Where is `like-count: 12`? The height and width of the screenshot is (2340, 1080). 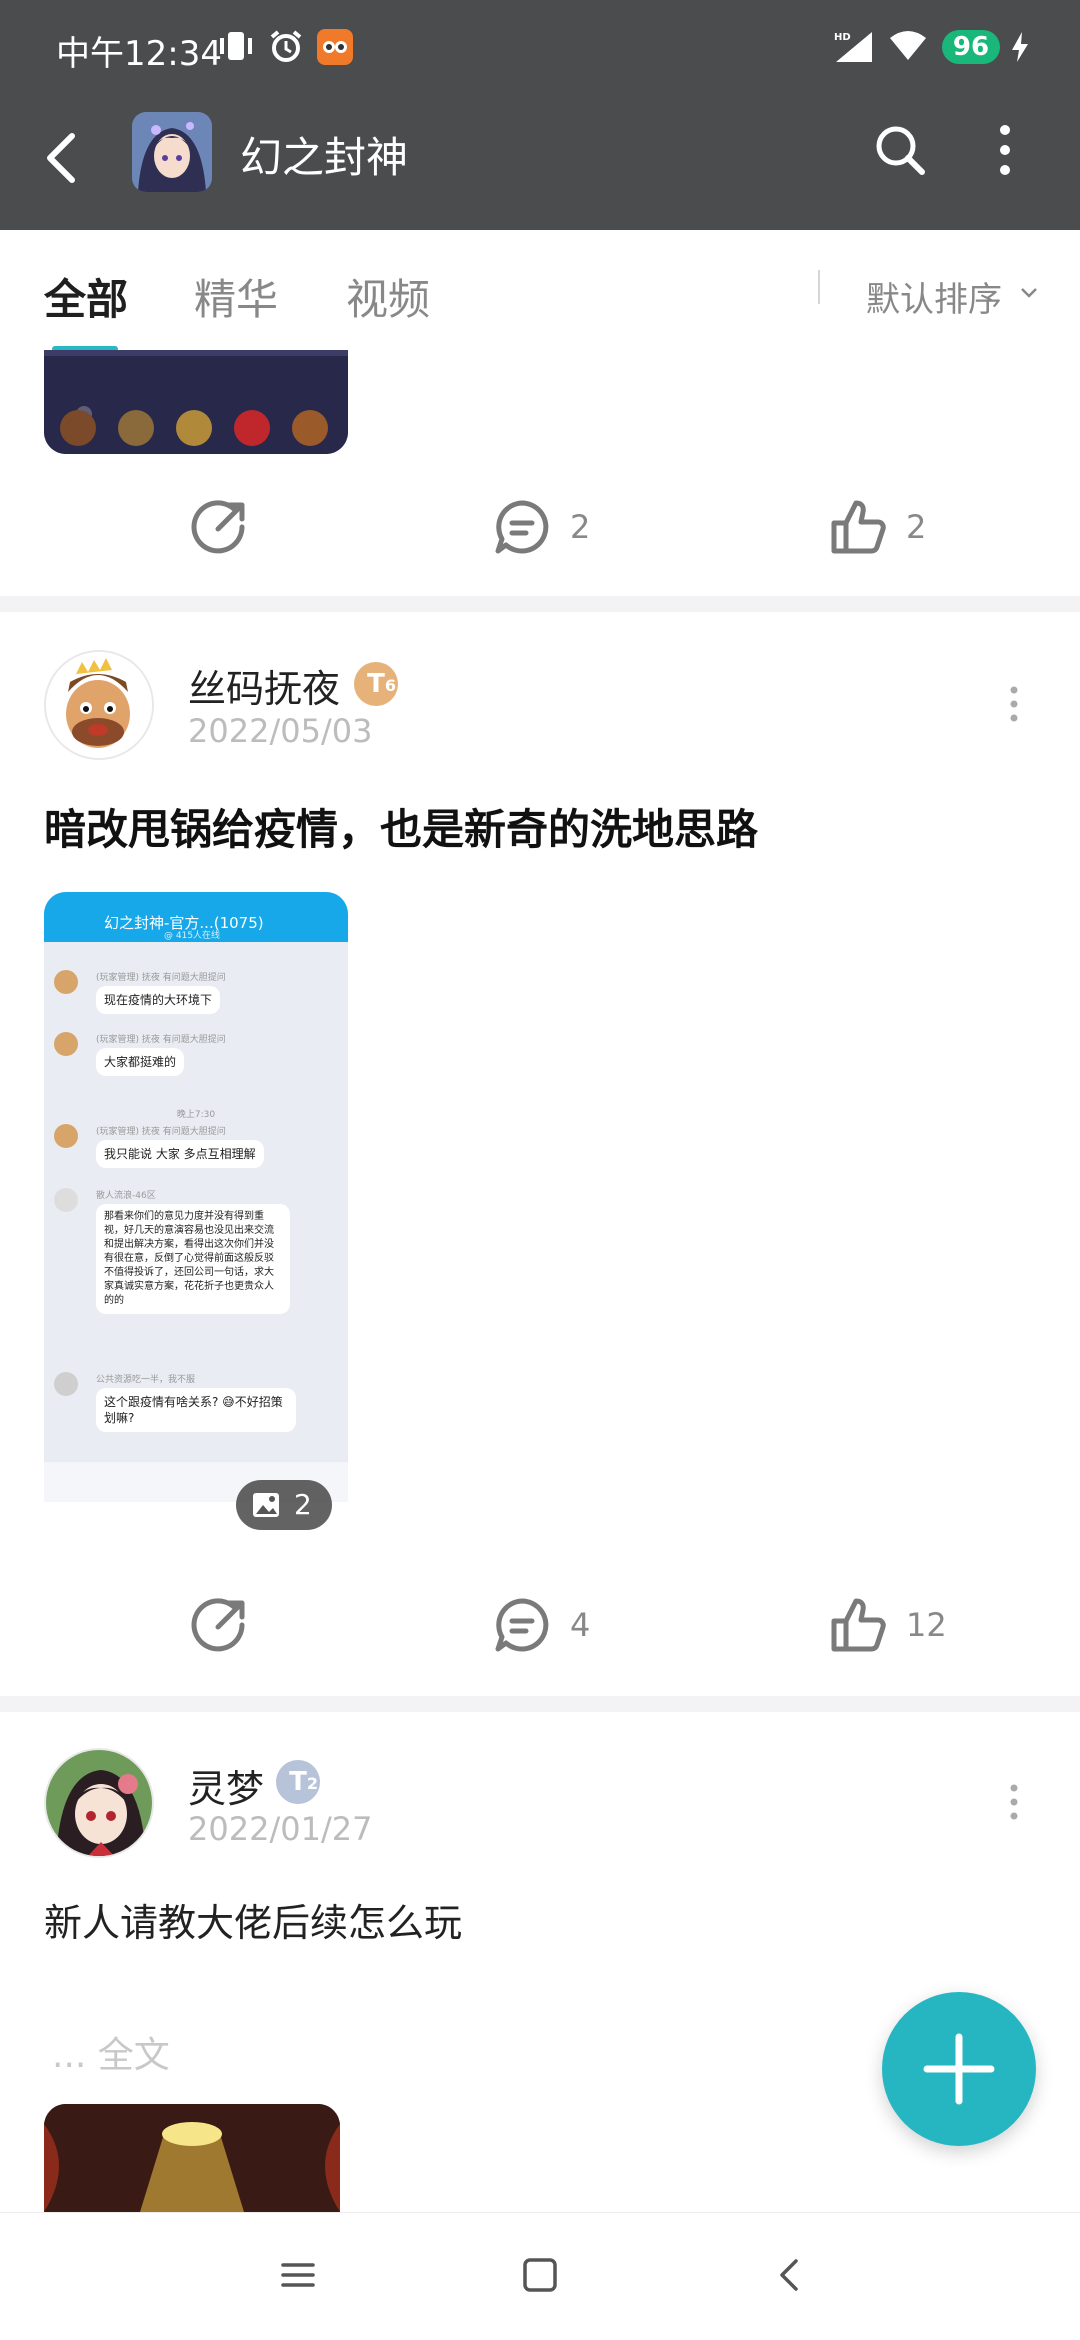
like-count: 12 is located at coordinates (926, 1625).